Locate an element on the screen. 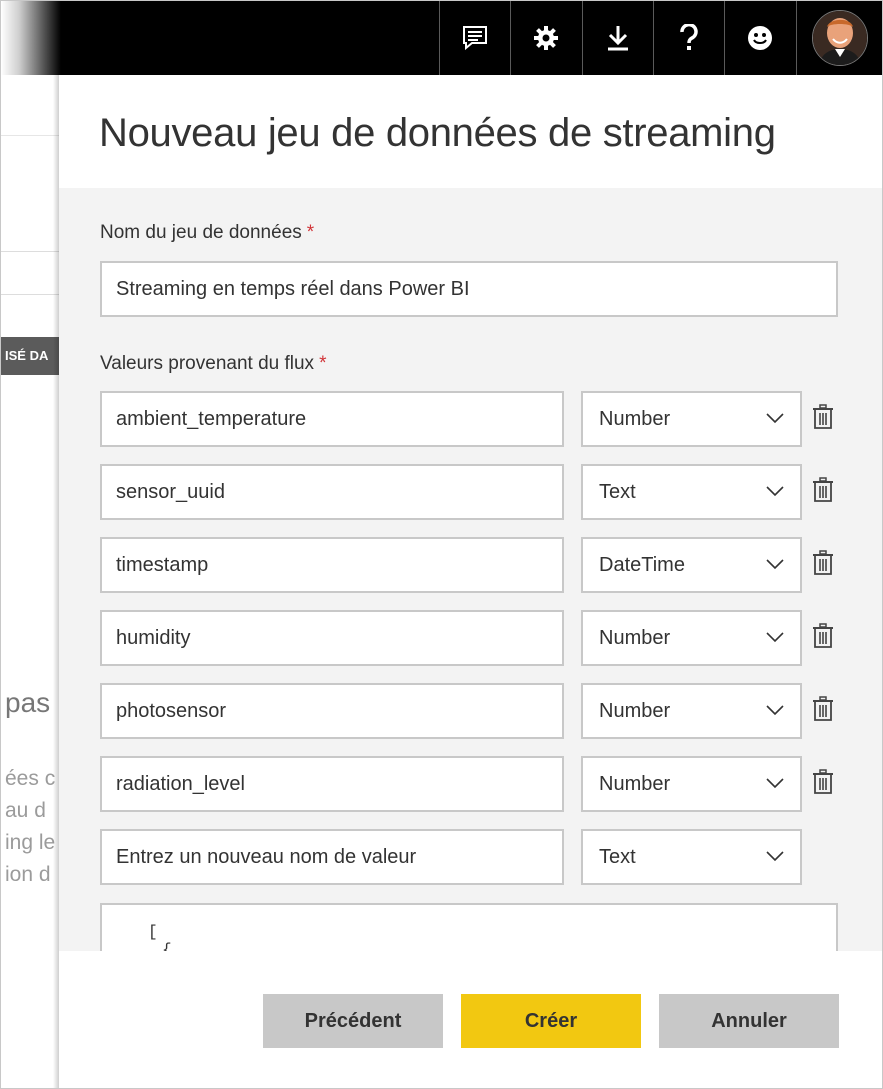 The width and height of the screenshot is (883, 1089). panel-header: Nouveau jeu de données de streaming is located at coordinates (470, 131).